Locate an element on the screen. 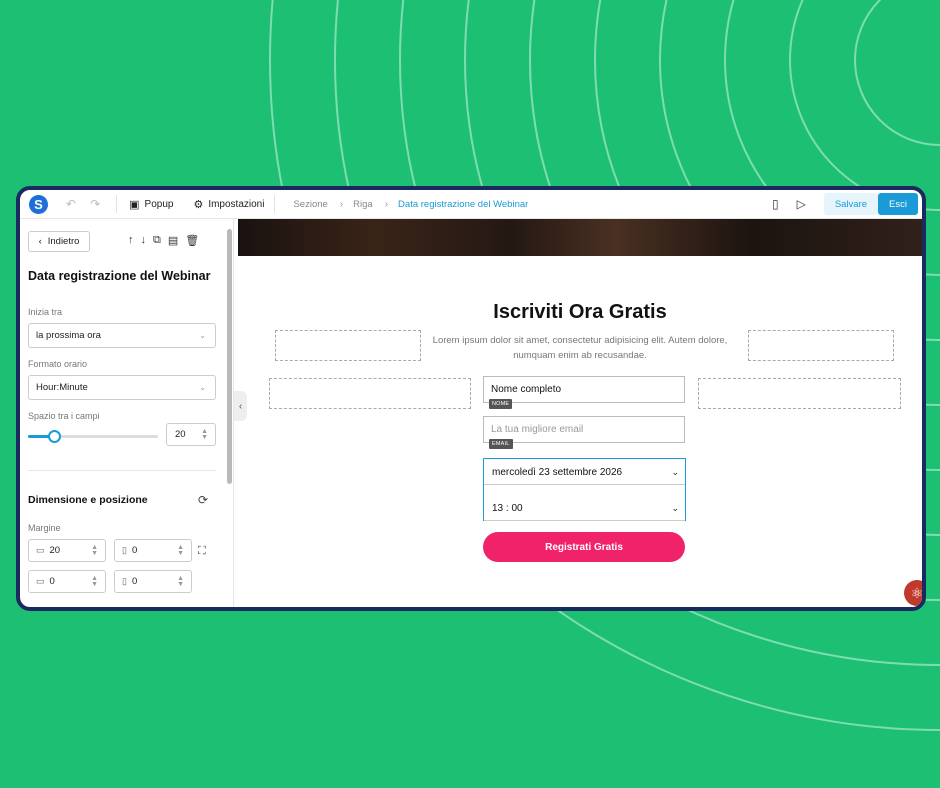 The height and width of the screenshot is (788, 940). exit-button: Esci is located at coordinates (898, 204).